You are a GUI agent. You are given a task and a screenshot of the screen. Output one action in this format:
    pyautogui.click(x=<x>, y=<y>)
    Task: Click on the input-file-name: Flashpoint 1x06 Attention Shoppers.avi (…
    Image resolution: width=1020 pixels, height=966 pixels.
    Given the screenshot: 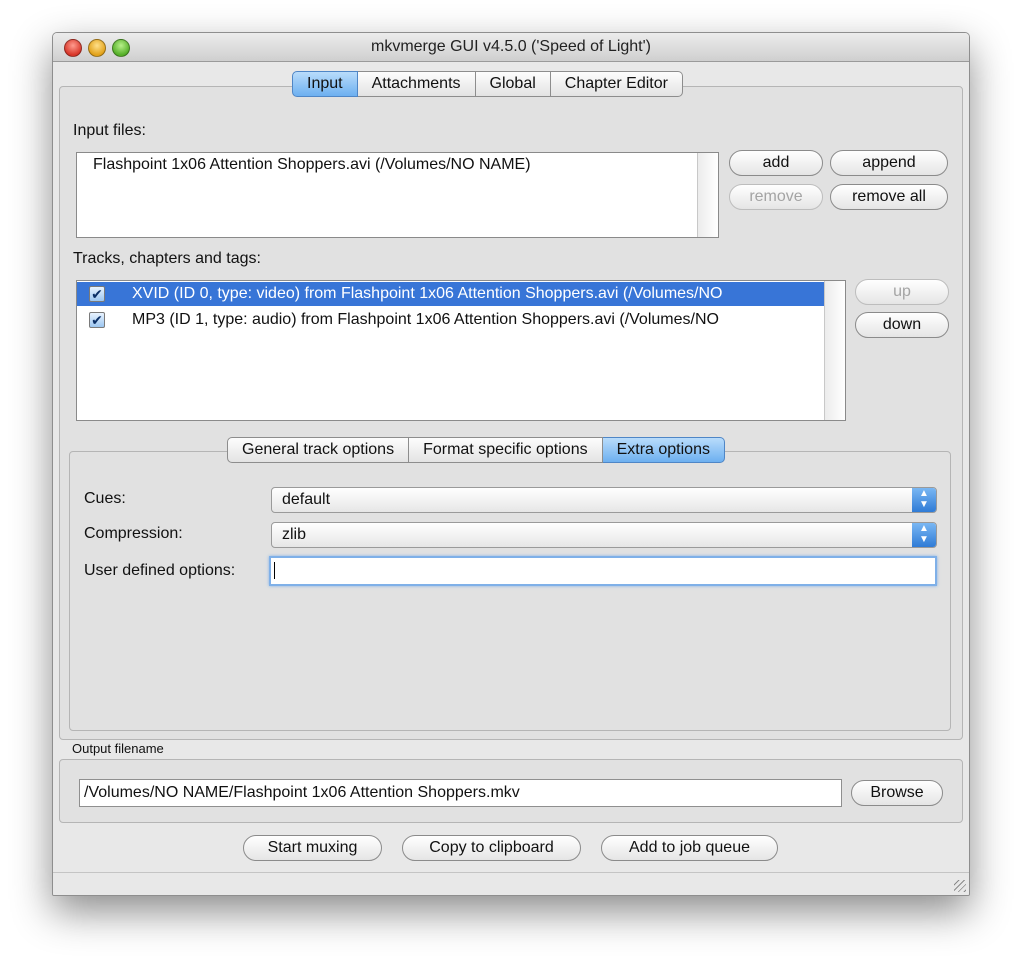 What is the action you would take?
    pyautogui.click(x=312, y=164)
    